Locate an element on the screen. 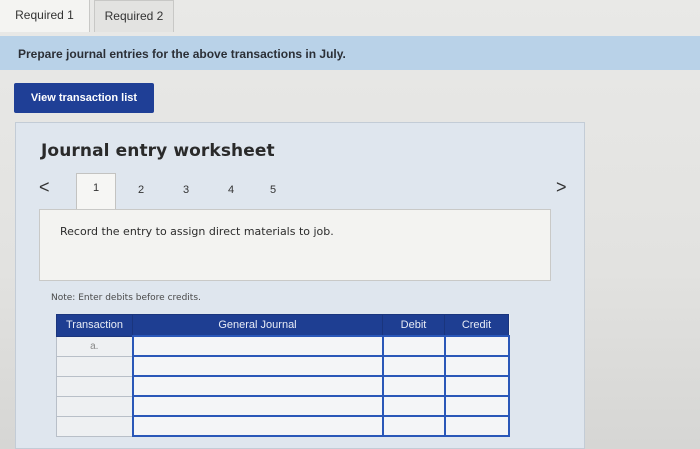  chevron-right-icon: > is located at coordinates (561, 187).